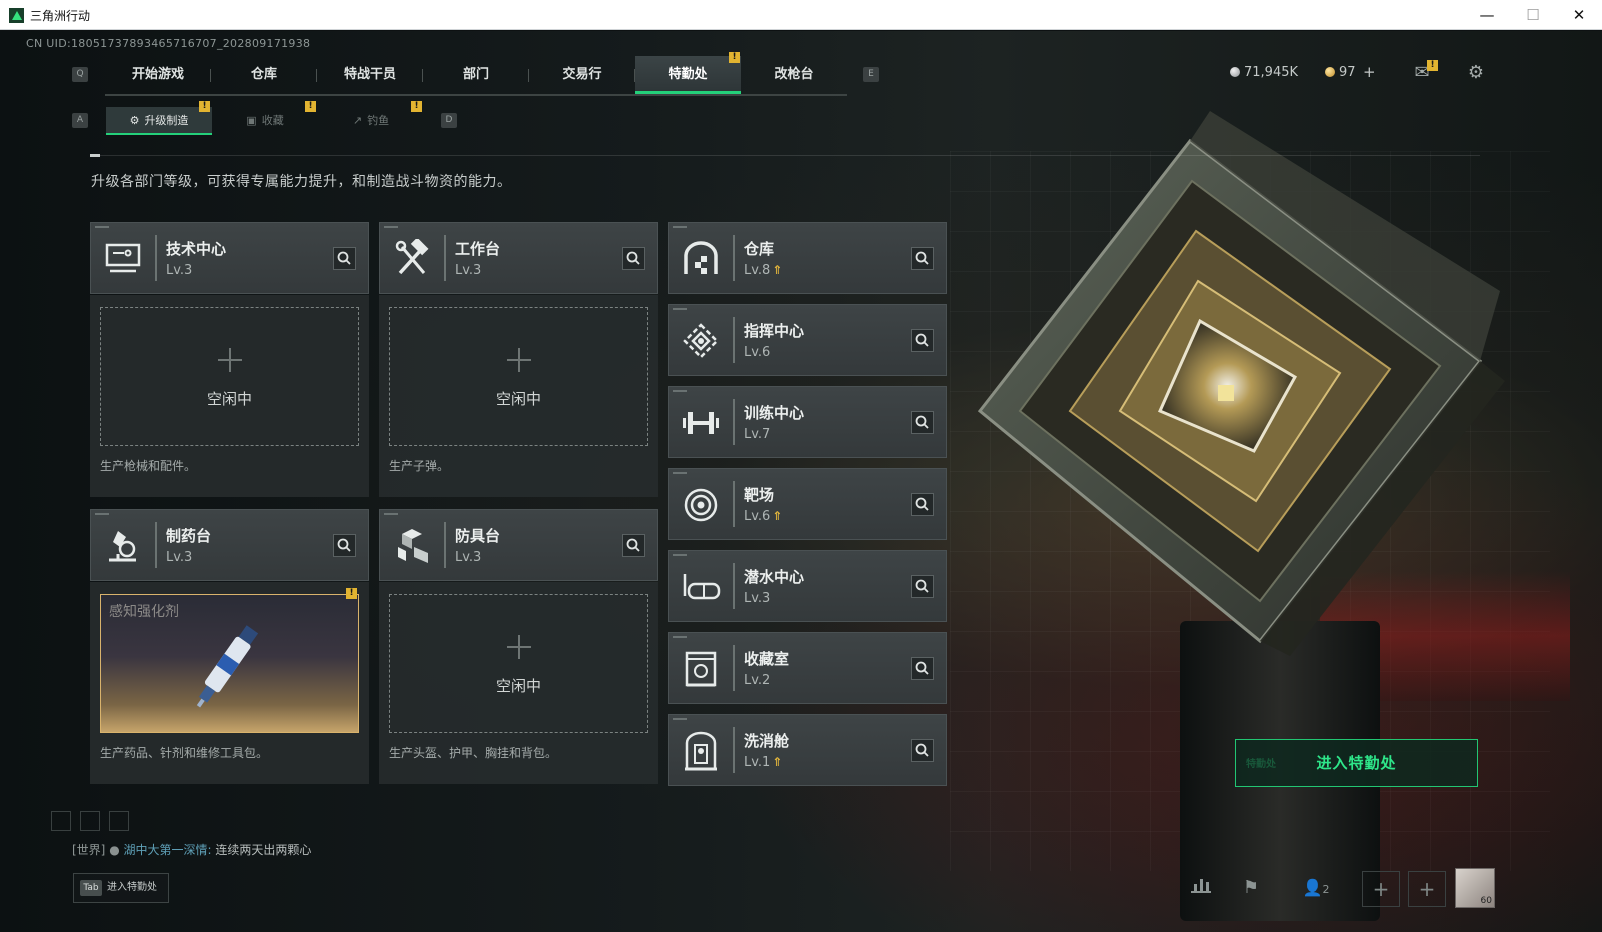 This screenshot has width=1602, height=932. What do you see at coordinates (777, 762) in the screenshot?
I see `upgrade-available-icon: ⇑` at bounding box center [777, 762].